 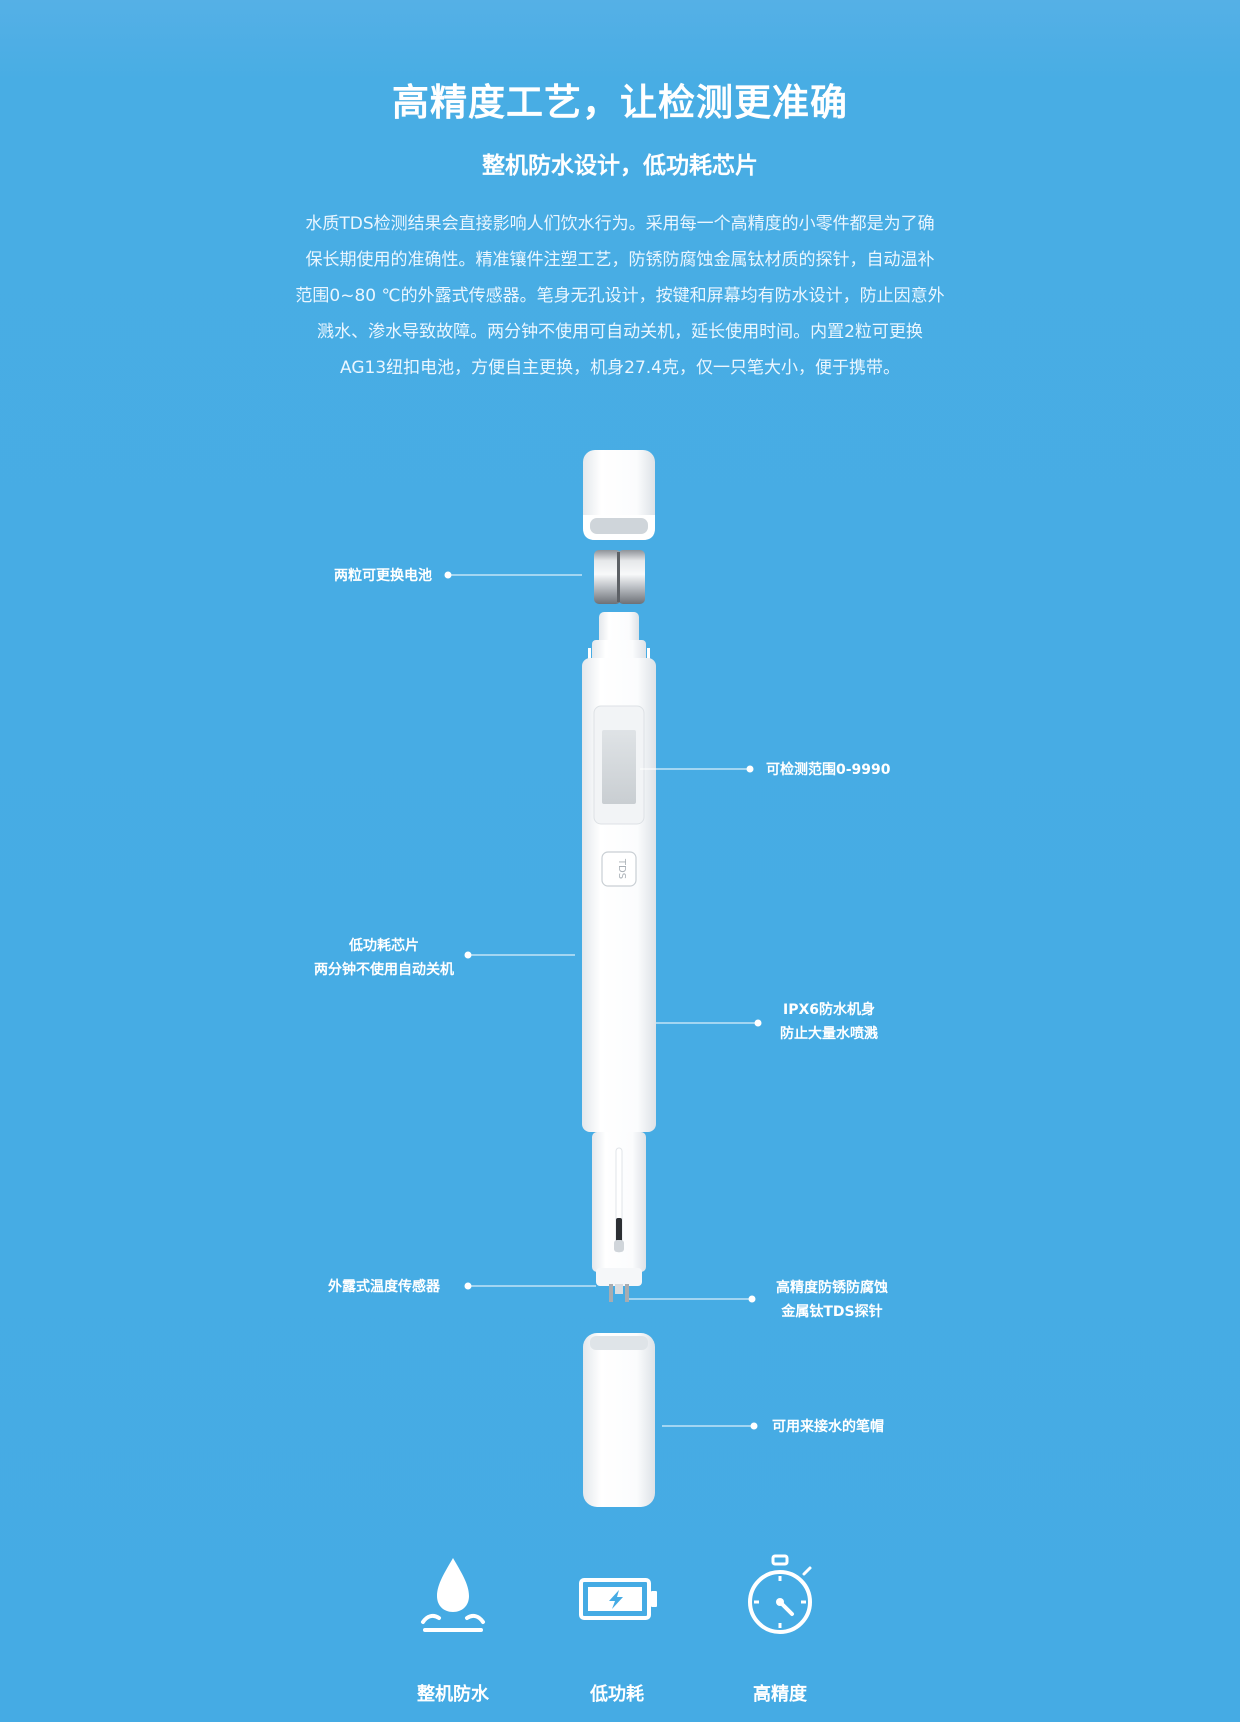 What do you see at coordinates (829, 1022) in the screenshot?
I see `callout-waterproof: IPX6防水机身 防止大量水喷溅` at bounding box center [829, 1022].